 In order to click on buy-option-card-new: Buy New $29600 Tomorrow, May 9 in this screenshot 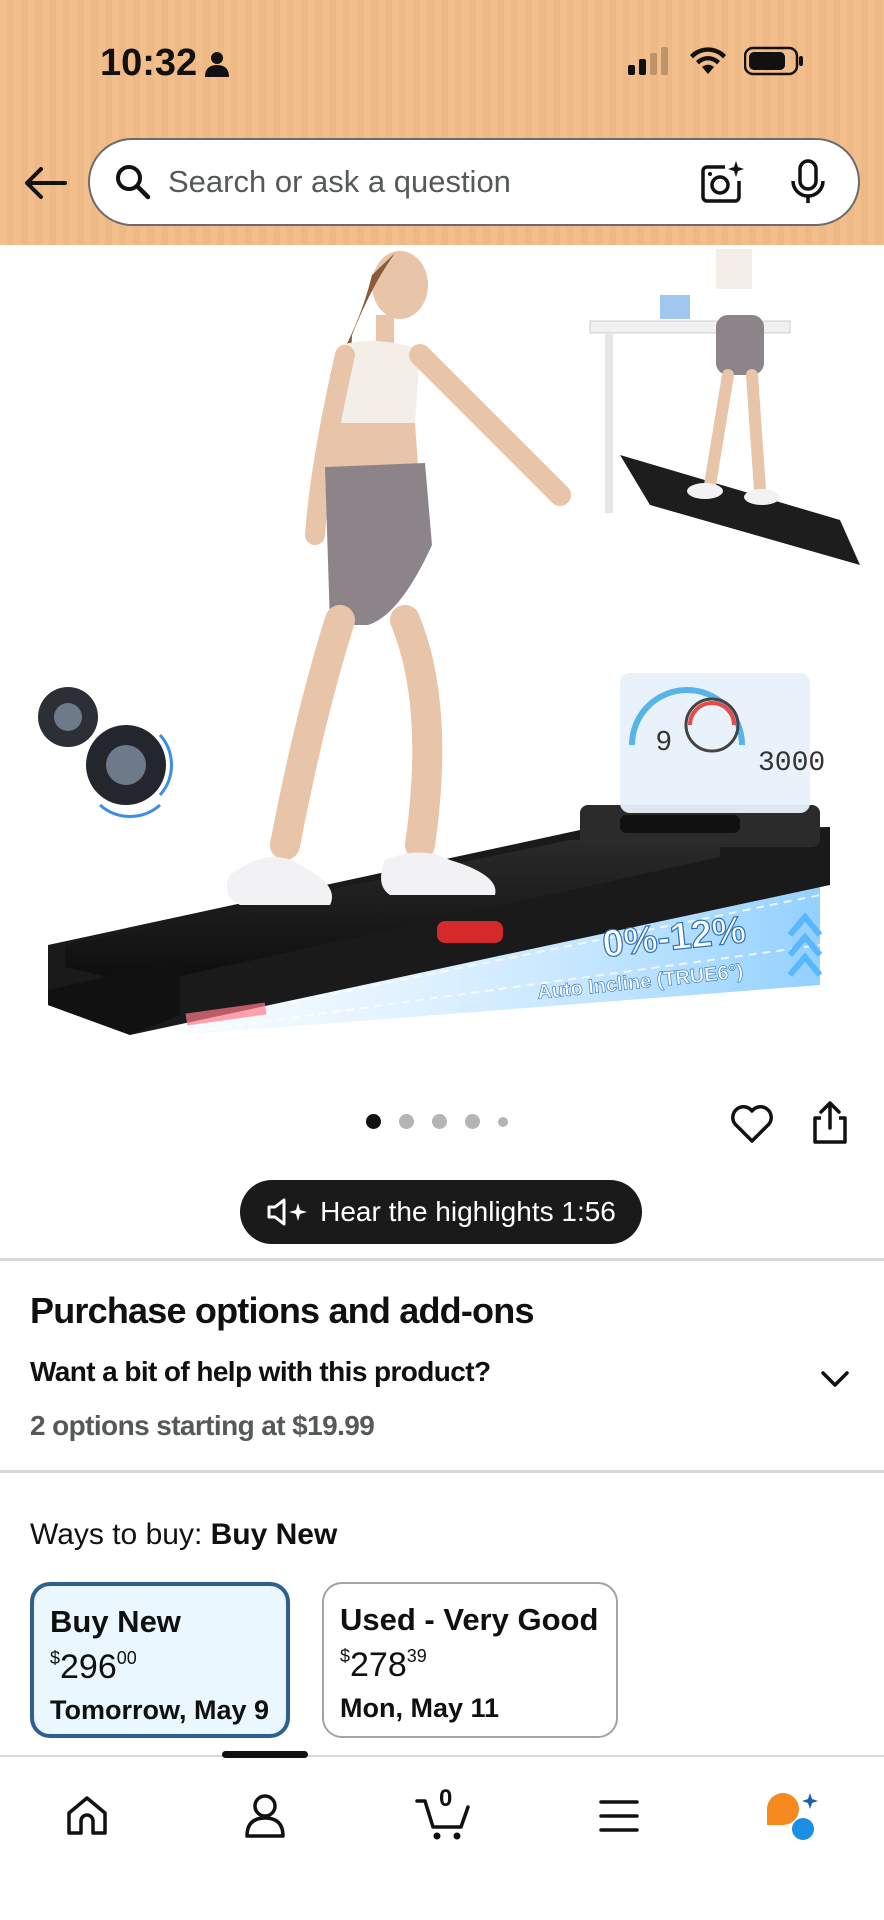, I will do `click(160, 1660)`.